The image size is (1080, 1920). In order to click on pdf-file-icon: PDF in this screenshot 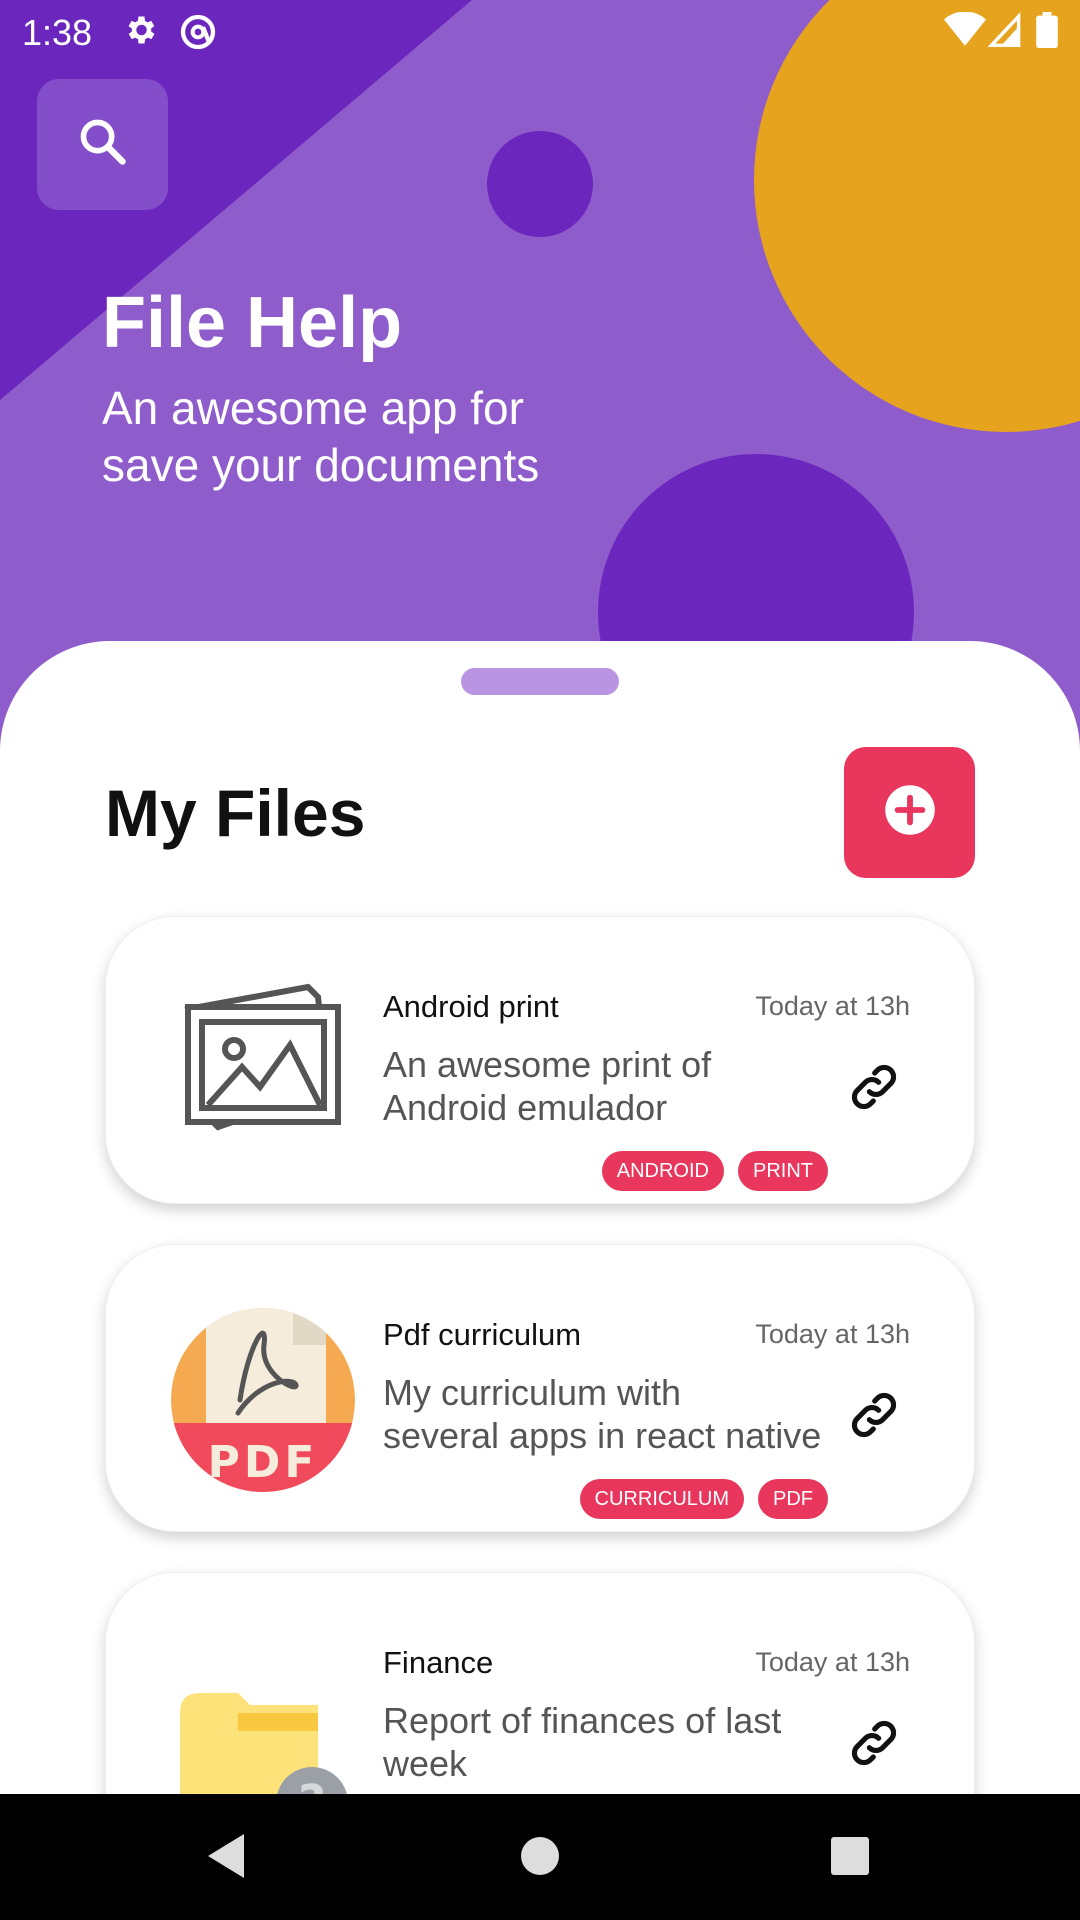, I will do `click(263, 1400)`.